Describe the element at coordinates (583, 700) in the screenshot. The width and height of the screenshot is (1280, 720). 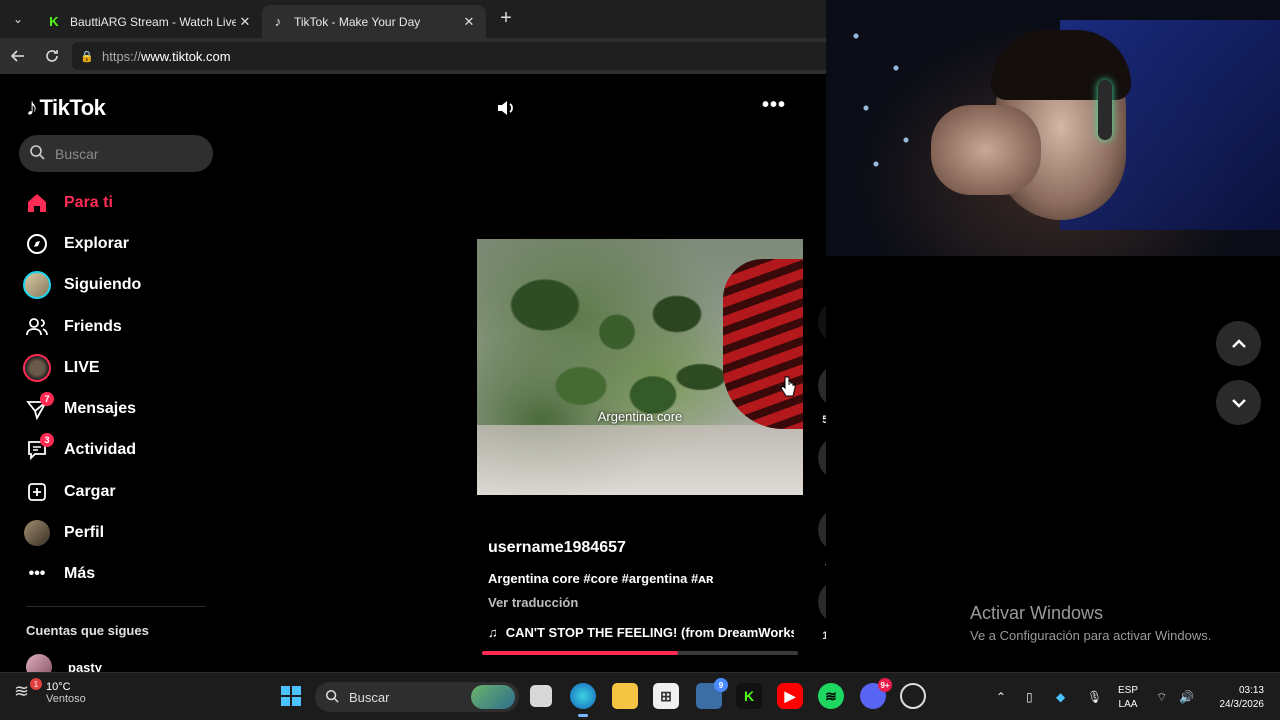
I see `edge-browser-icon` at that location.